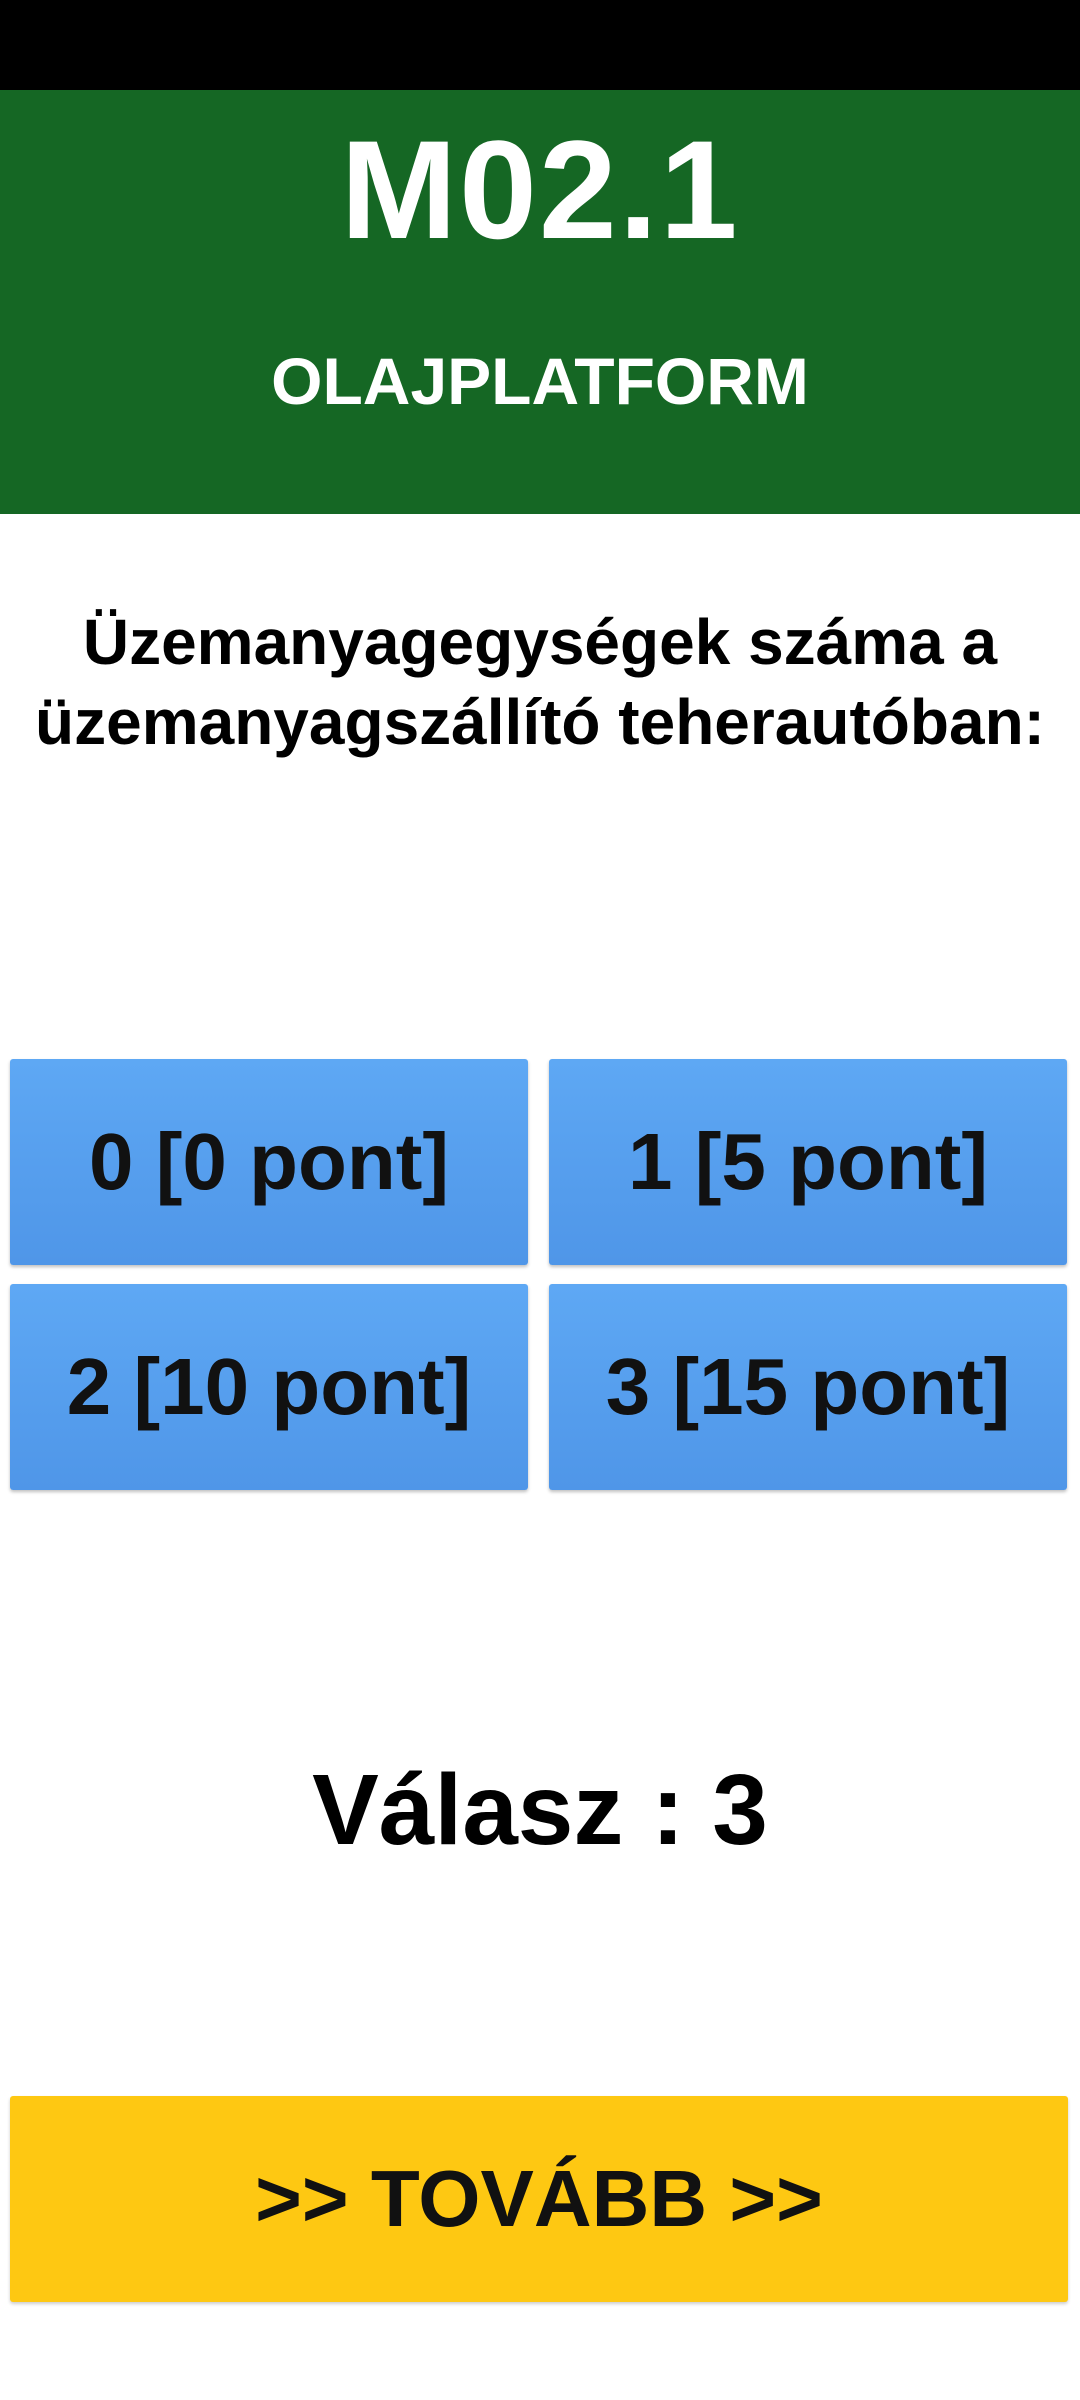 This screenshot has height=2400, width=1080. I want to click on next-button: >> TOVÁBB >>, so click(539, 2199).